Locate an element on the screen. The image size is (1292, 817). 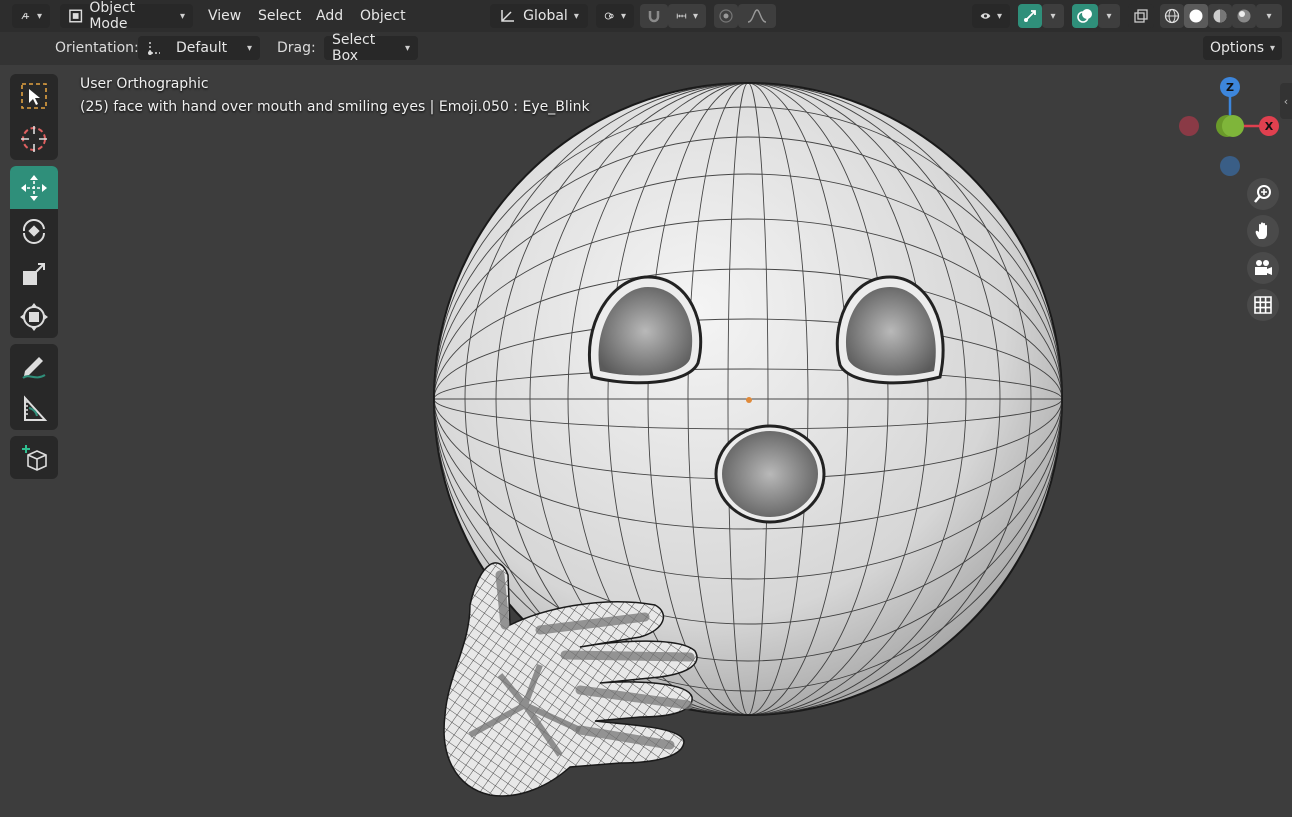
add-cube-icon is located at coordinates (34, 457).